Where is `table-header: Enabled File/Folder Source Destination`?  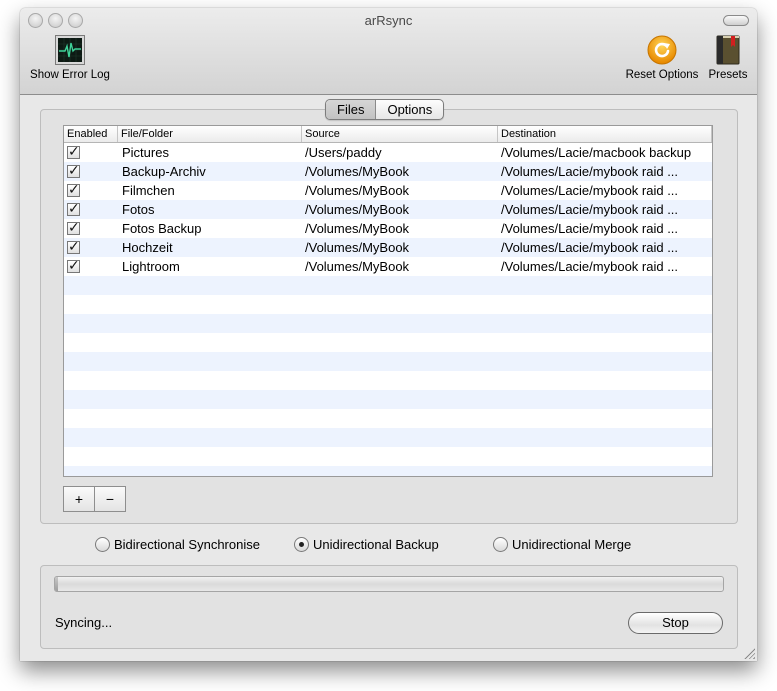
table-header: Enabled File/Folder Source Destination is located at coordinates (388, 134).